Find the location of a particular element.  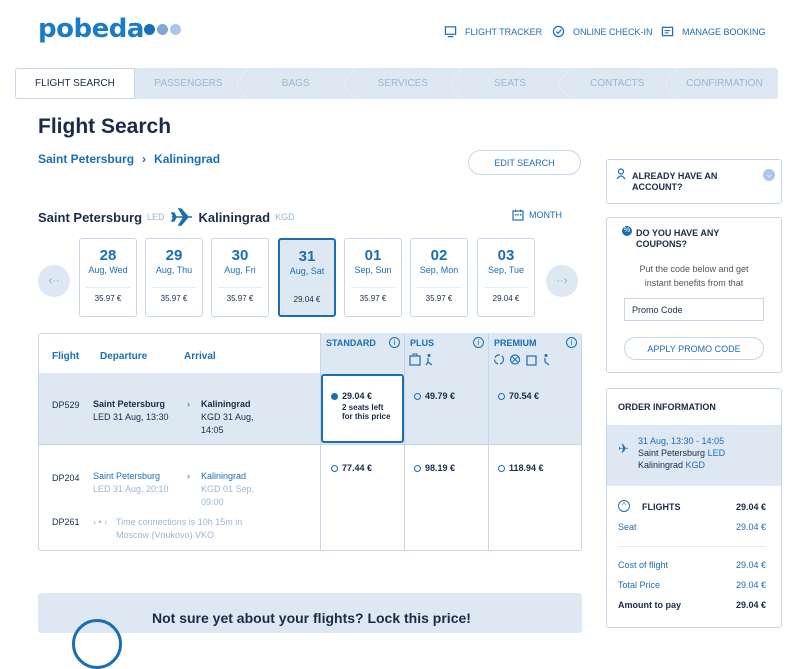

route-breadcrumb: Saint Petersburg › Kaliningrad is located at coordinates (129, 159).